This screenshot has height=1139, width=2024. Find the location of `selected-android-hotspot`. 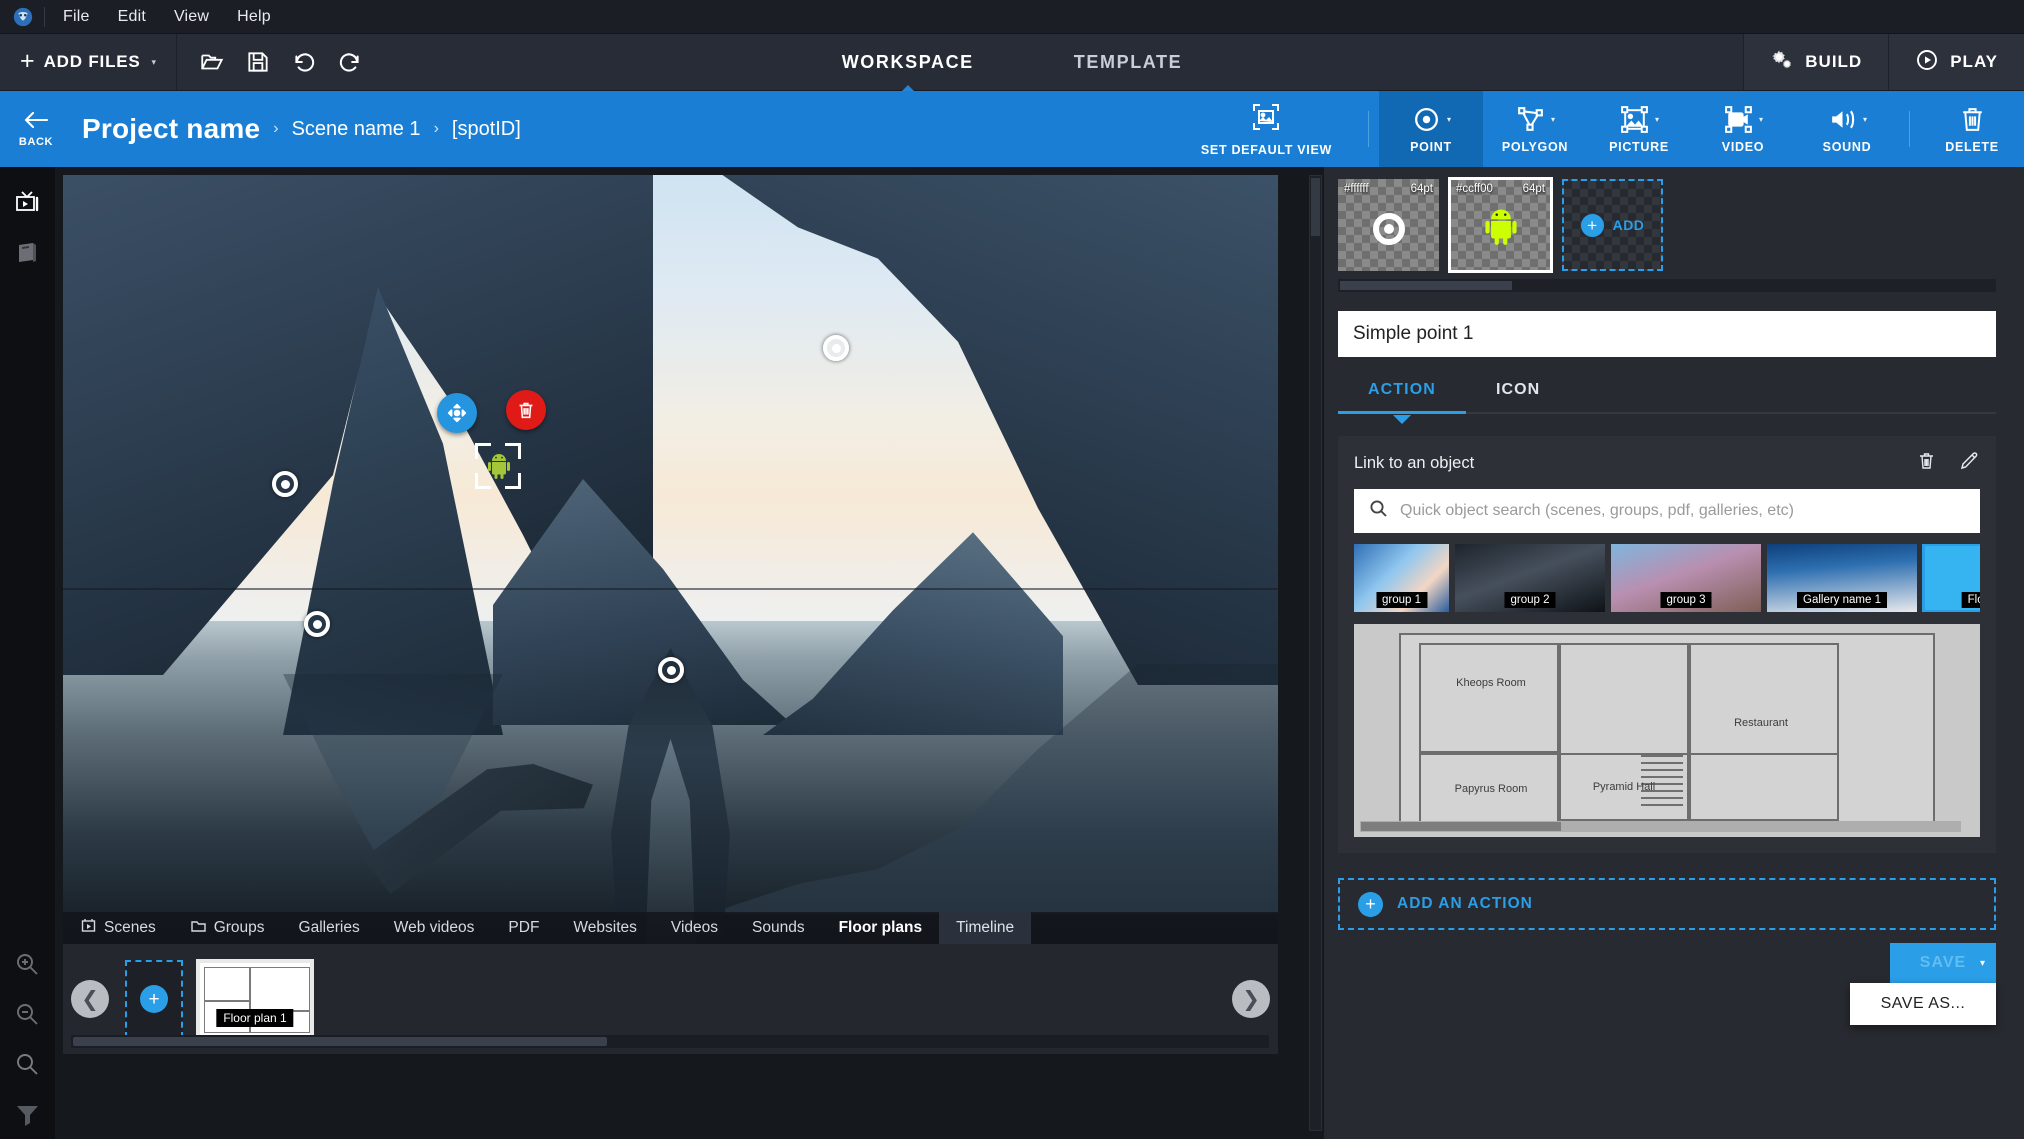

selected-android-hotspot is located at coordinates (498, 466).